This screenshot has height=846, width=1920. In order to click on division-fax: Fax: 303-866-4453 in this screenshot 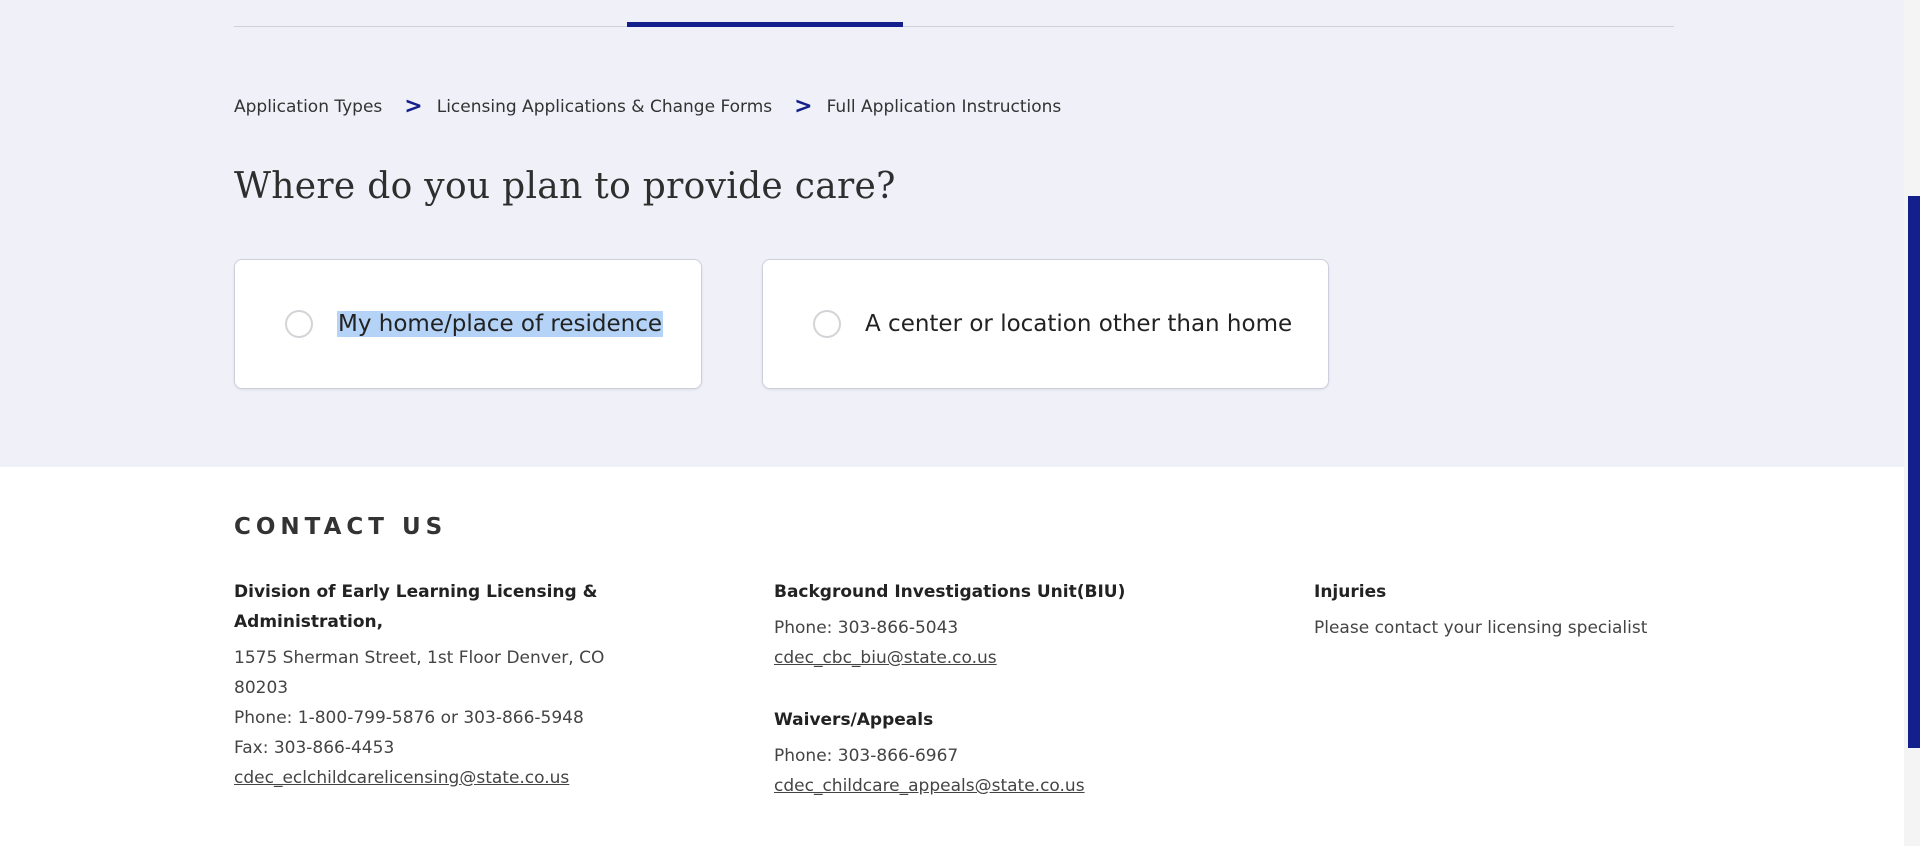, I will do `click(314, 748)`.